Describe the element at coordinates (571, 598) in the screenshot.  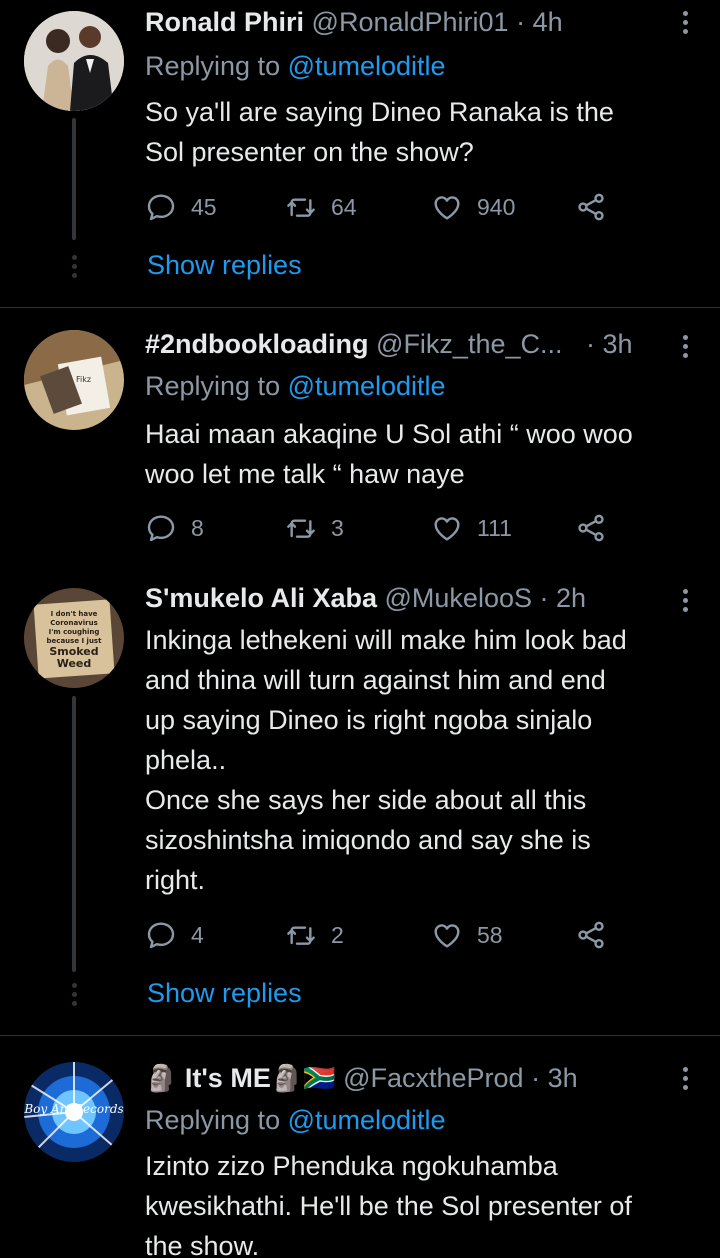
I see `timestamp: 2h` at that location.